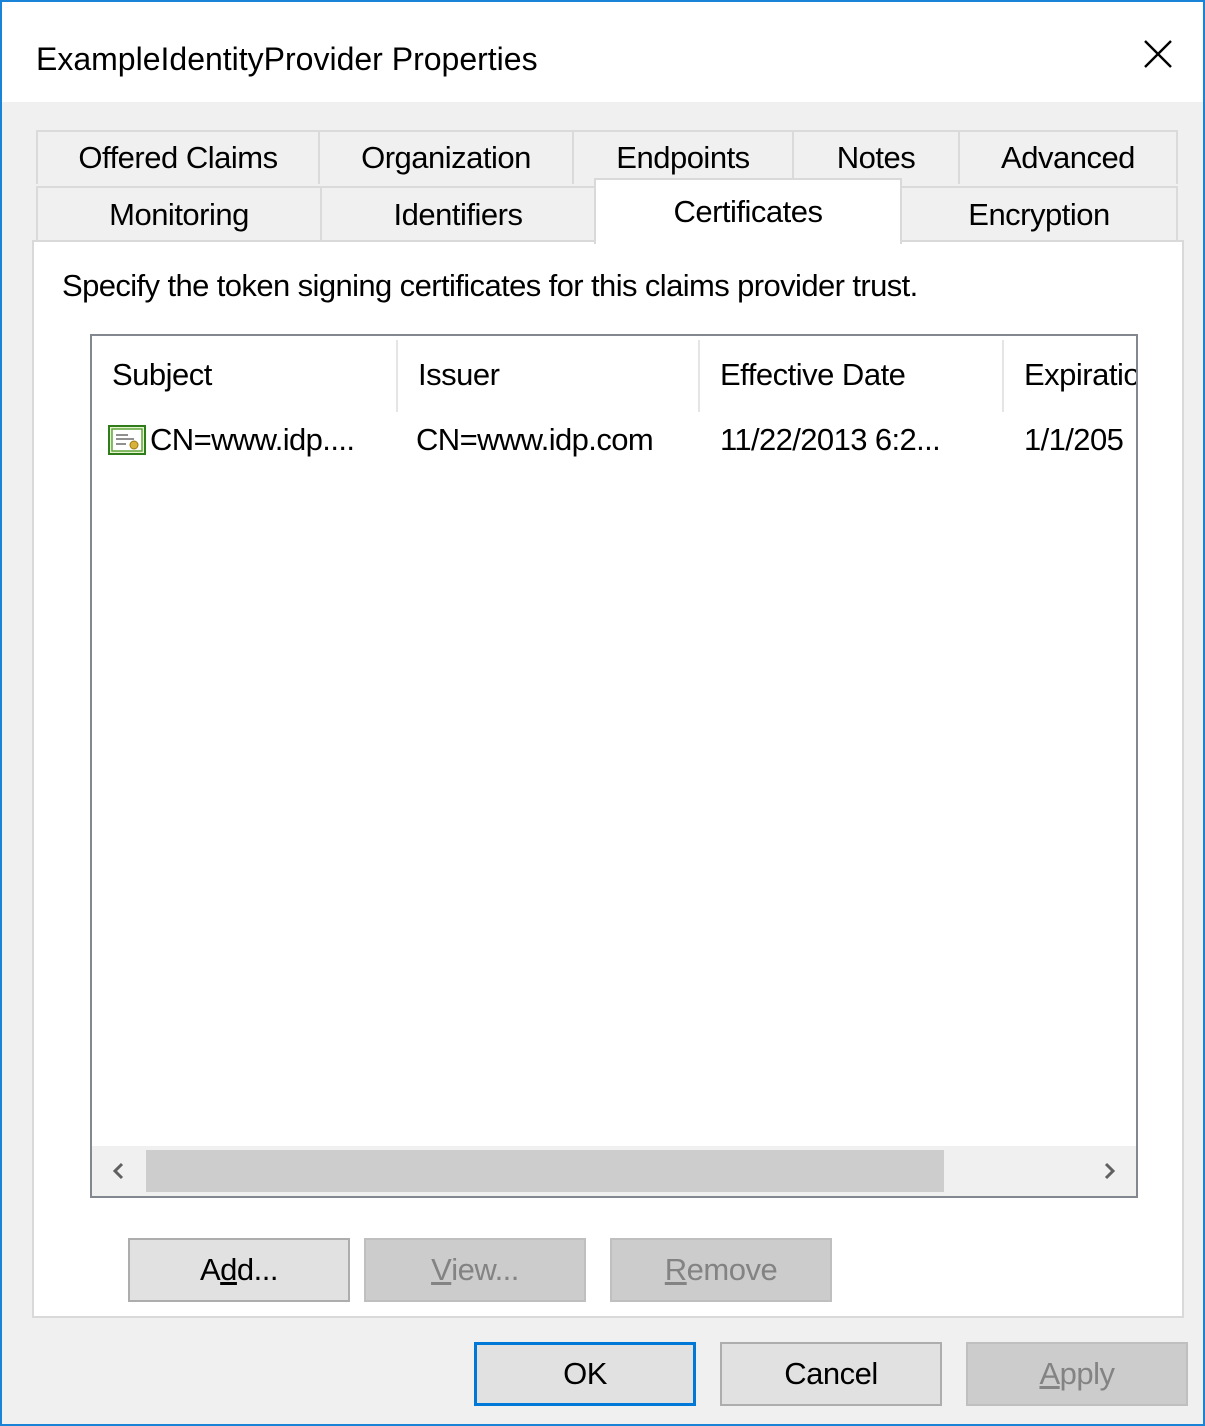 The width and height of the screenshot is (1205, 1426). What do you see at coordinates (1049, 1373) in the screenshot?
I see `apply-label-mnemonic: A` at bounding box center [1049, 1373].